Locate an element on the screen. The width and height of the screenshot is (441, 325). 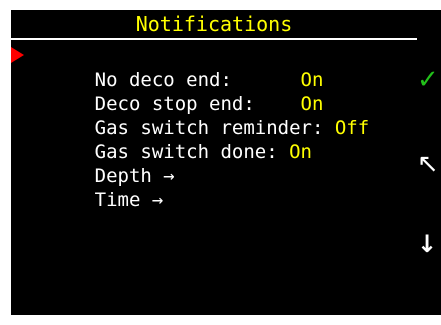
button-hint-bar: ✓ ↖ ↓ is located at coordinates (429, 162).